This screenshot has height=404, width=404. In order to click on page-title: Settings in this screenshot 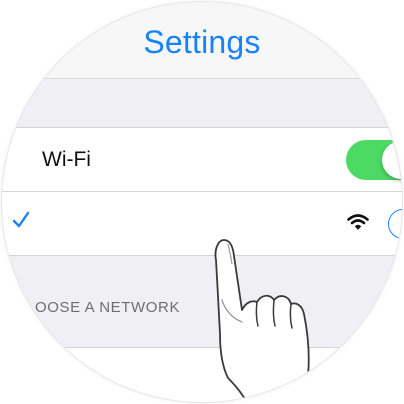, I will do `click(202, 42)`.